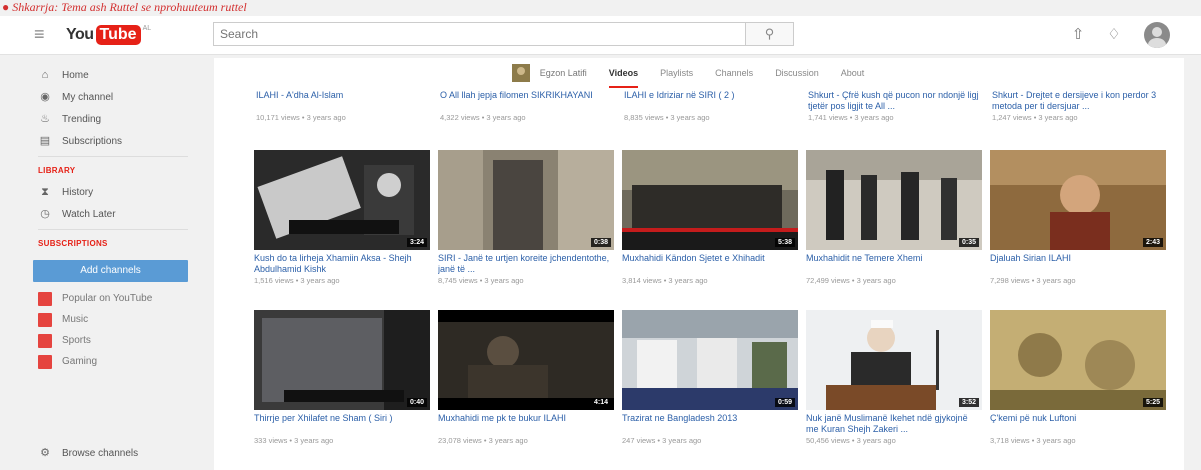 This screenshot has width=1201, height=470. I want to click on video-thumbnail: 0:59, so click(710, 360).